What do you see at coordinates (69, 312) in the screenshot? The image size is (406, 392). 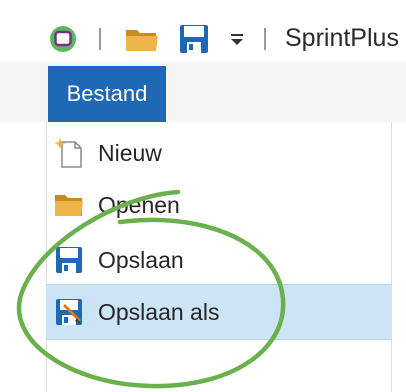 I see `save-as-icon` at bounding box center [69, 312].